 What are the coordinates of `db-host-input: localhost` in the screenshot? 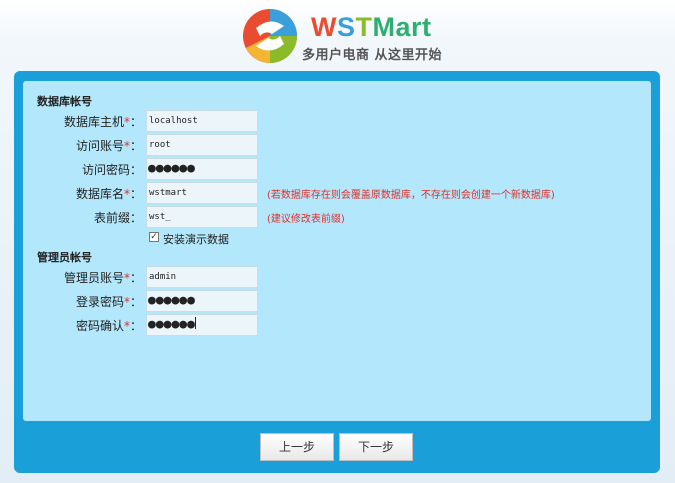 It's located at (202, 121).